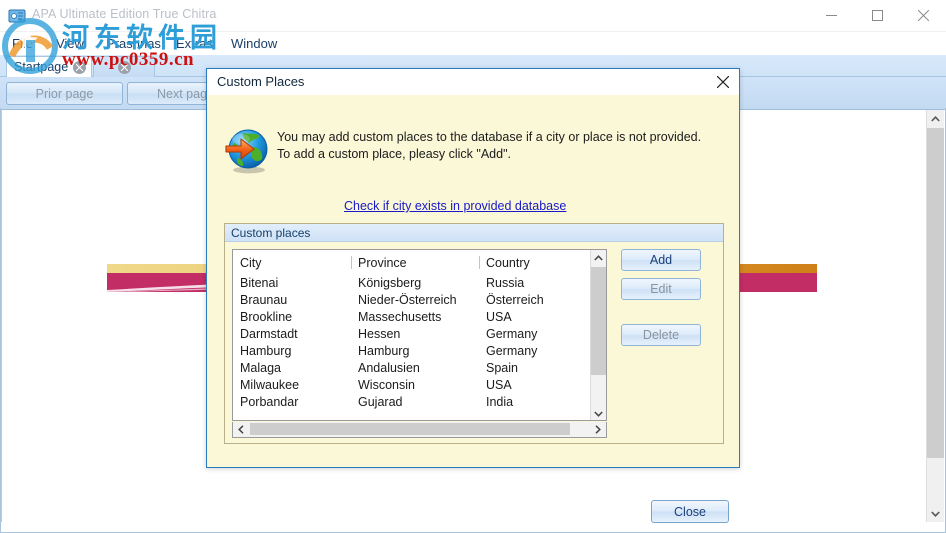  I want to click on globe-arrow-icon, so click(248, 151).